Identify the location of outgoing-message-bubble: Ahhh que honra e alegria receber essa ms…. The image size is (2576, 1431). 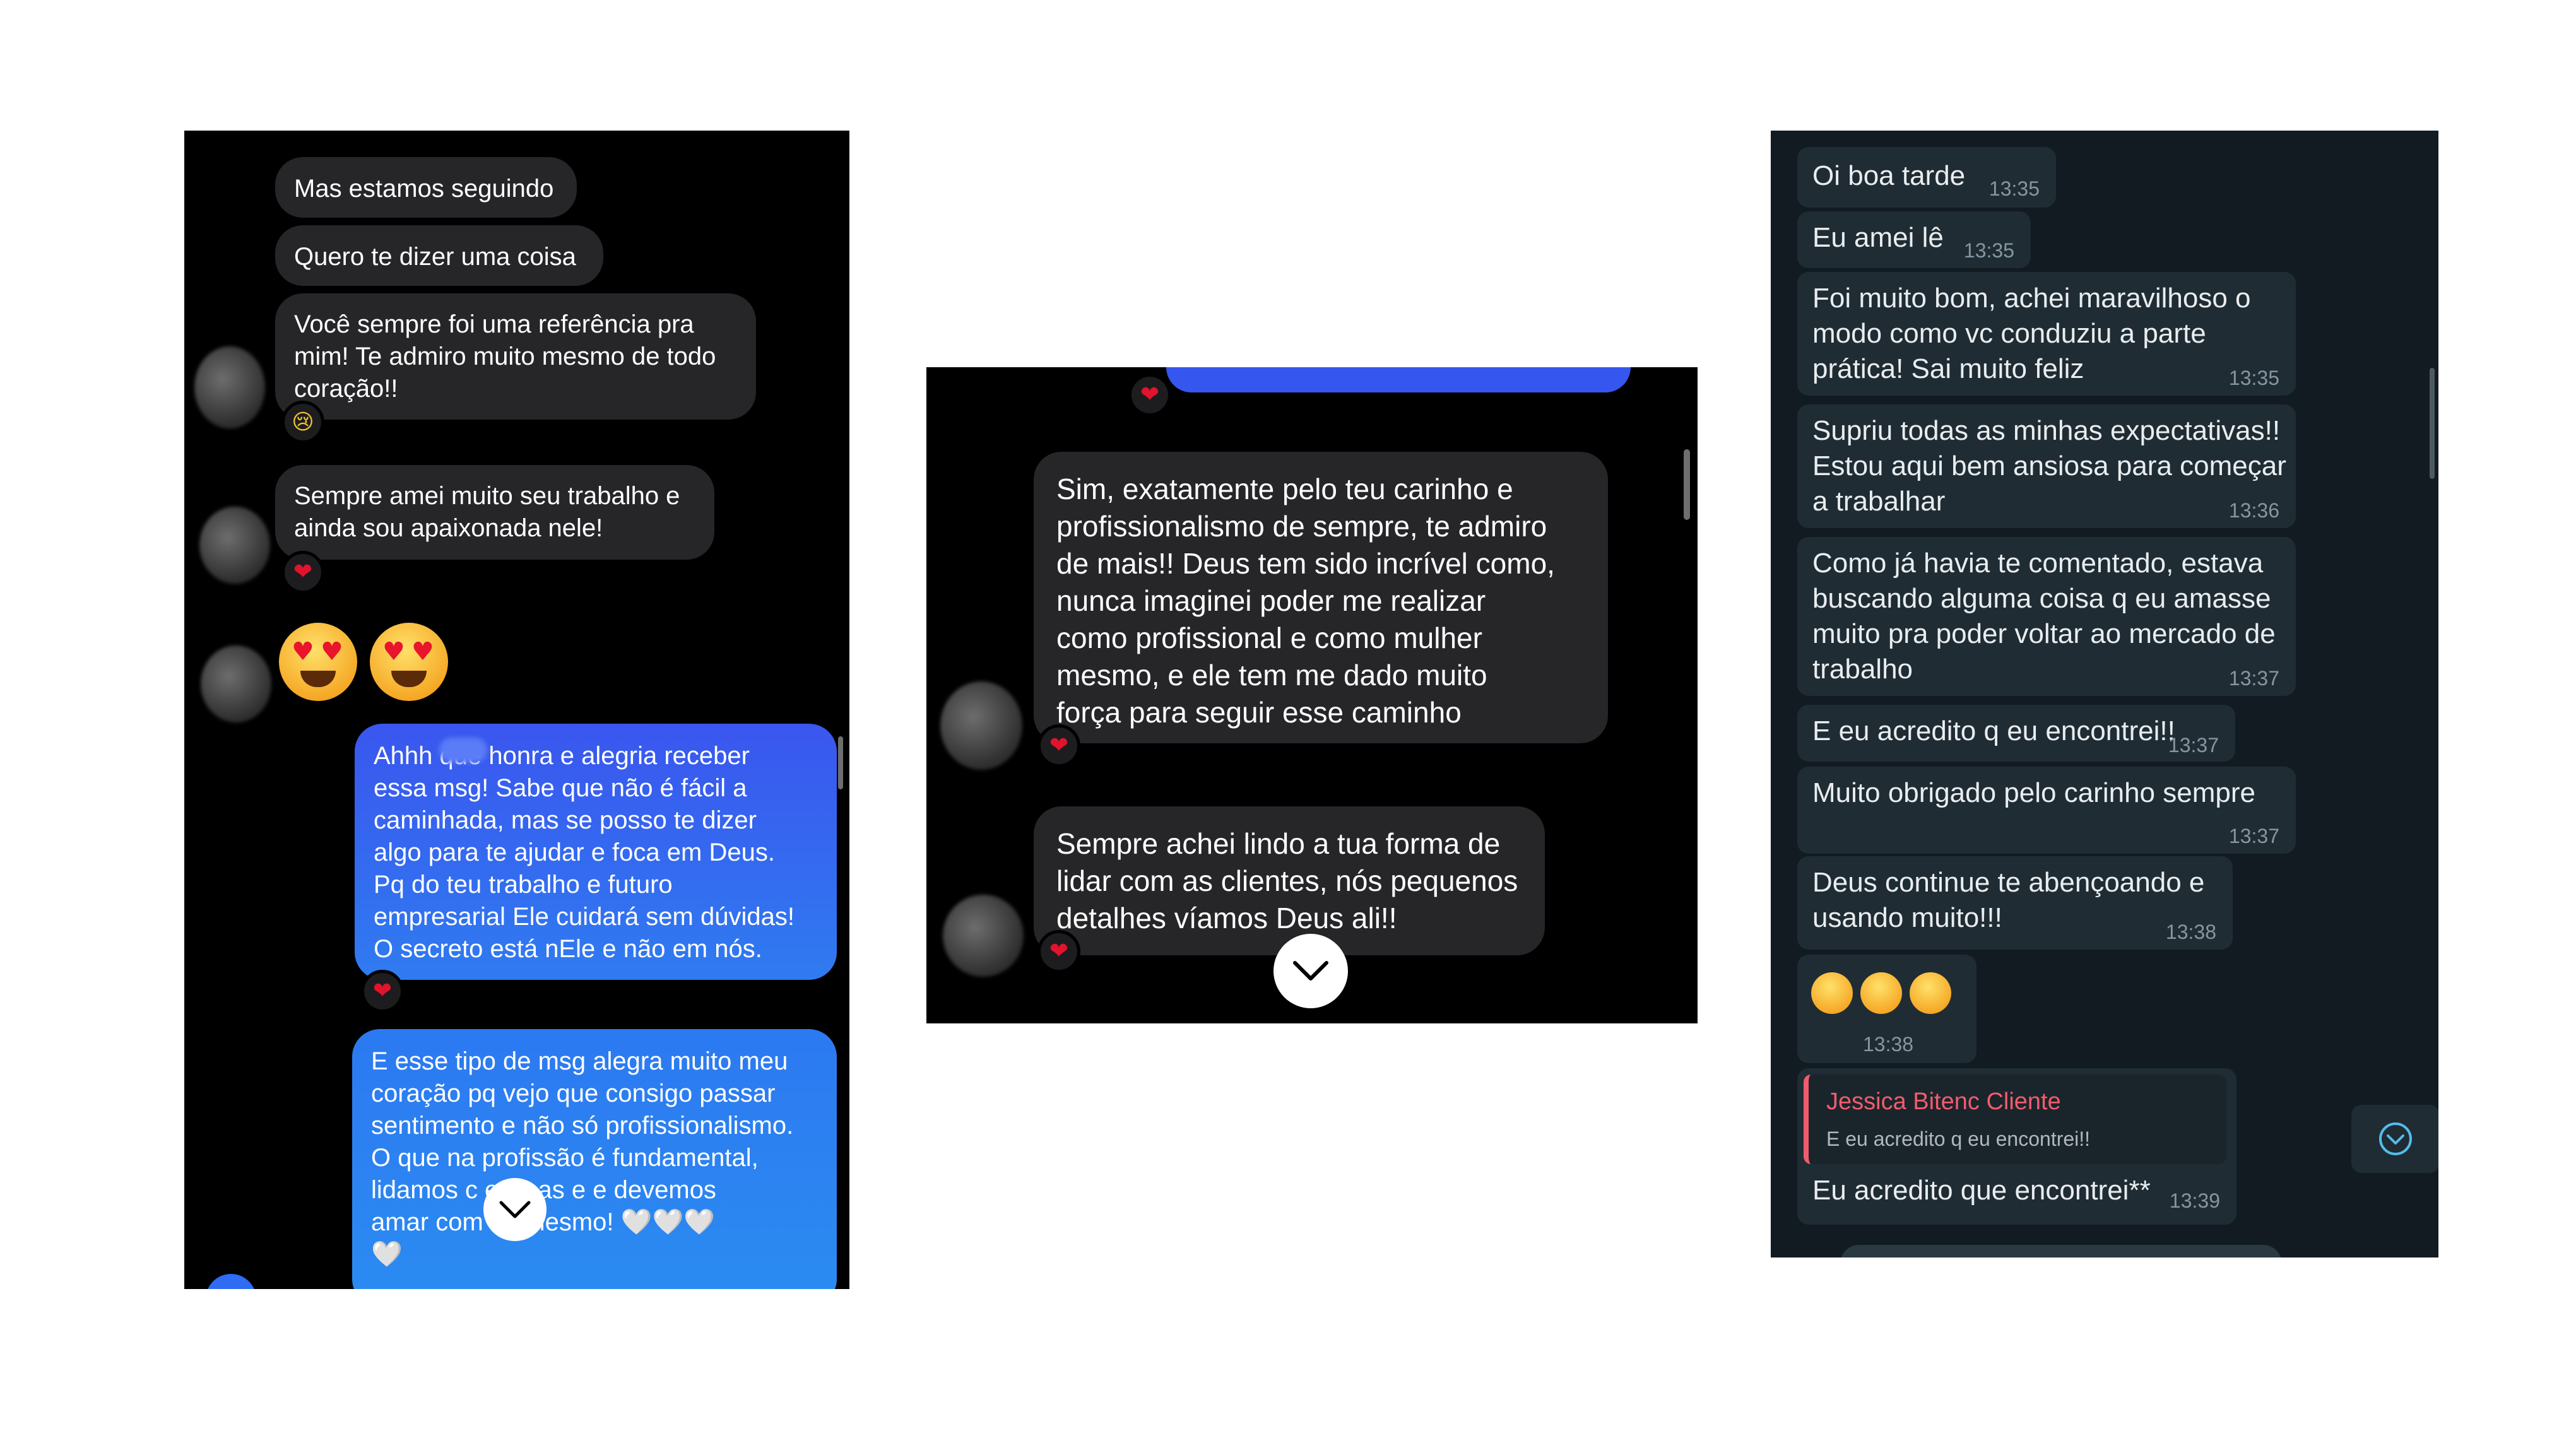
(596, 852).